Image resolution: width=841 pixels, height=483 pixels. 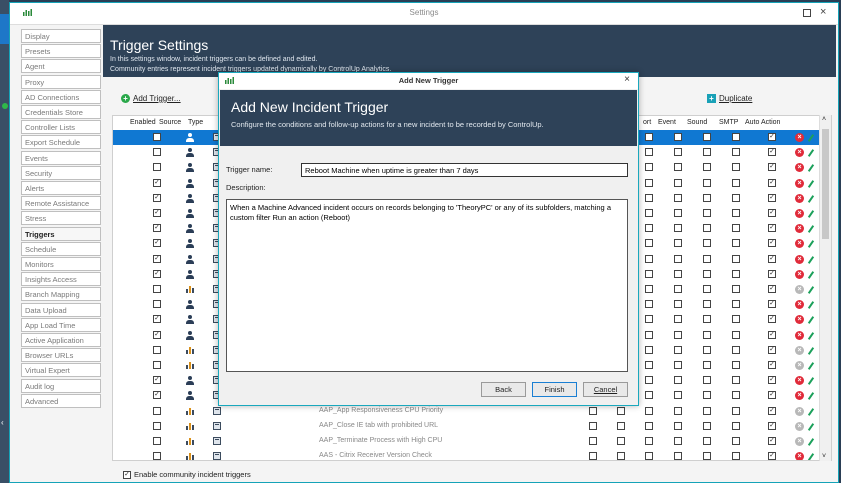 I want to click on sidebar-item-insights-access: Insights Access, so click(x=61, y=279).